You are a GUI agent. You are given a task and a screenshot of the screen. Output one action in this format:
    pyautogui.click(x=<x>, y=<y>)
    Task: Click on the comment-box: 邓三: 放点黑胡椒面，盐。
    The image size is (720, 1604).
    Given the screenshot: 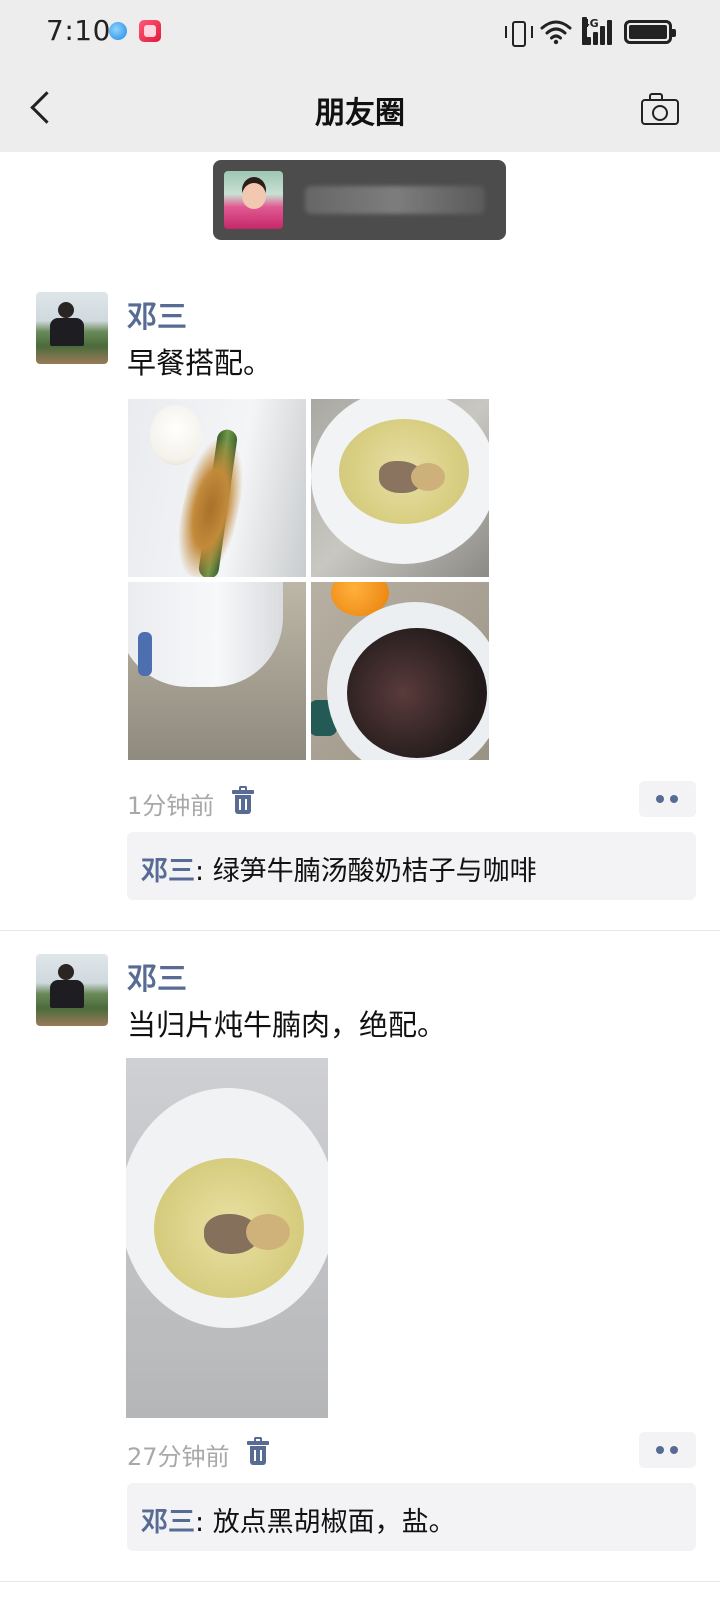 What is the action you would take?
    pyautogui.click(x=411, y=1517)
    